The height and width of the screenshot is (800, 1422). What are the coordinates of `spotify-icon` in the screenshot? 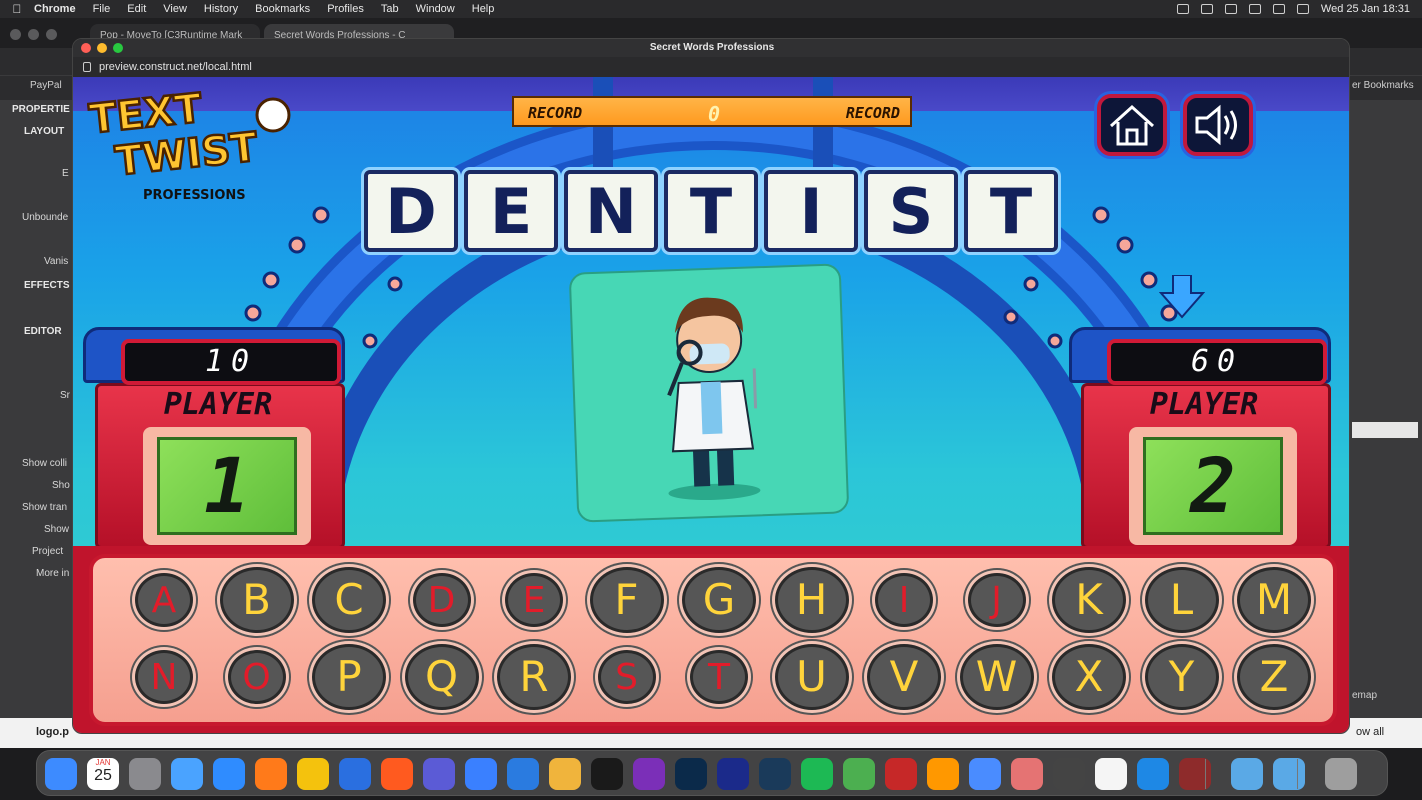 It's located at (817, 774).